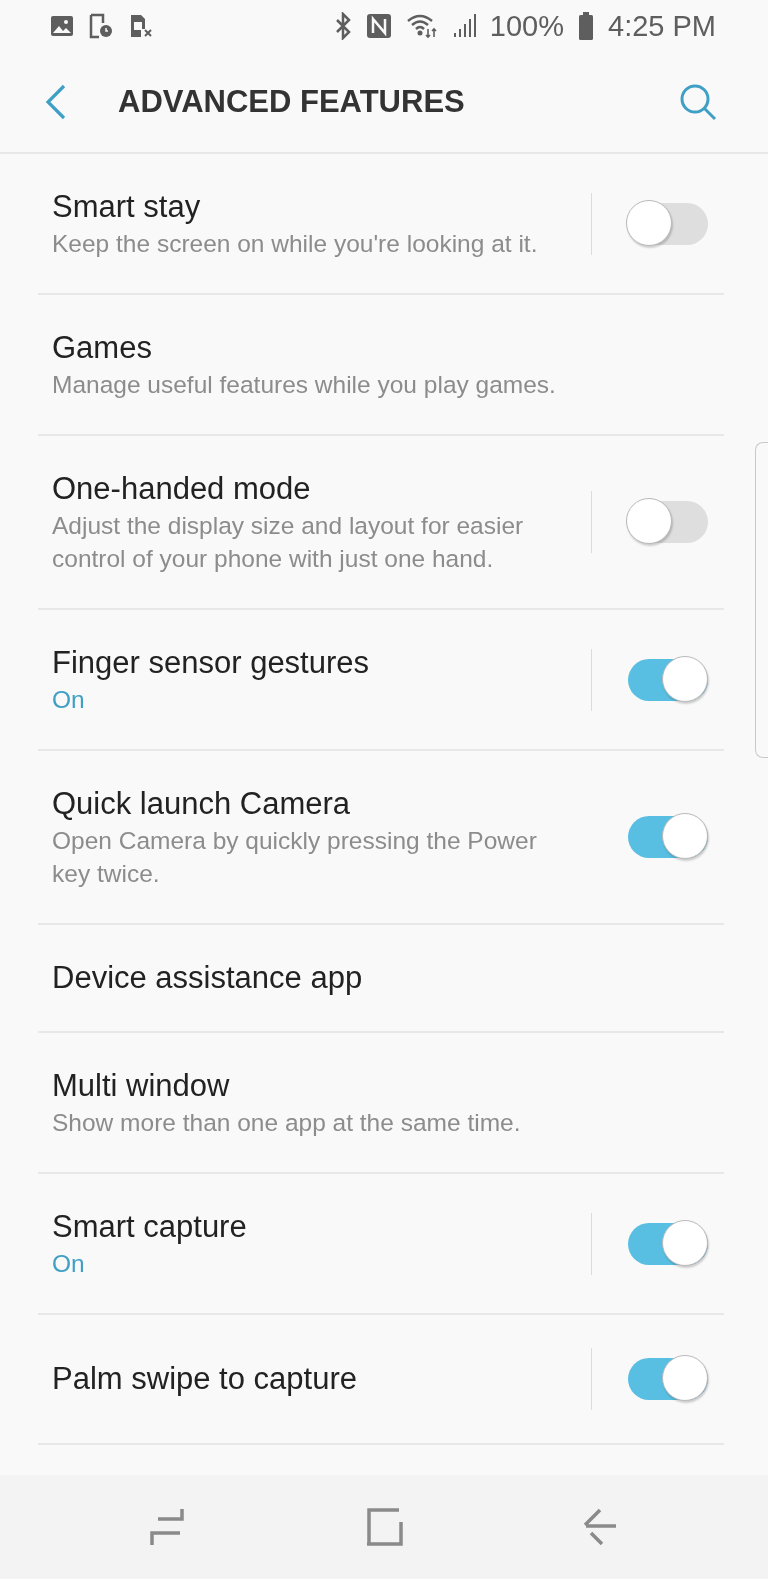 The image size is (768, 1579). I want to click on setting-title: Multi window, so click(141, 1086).